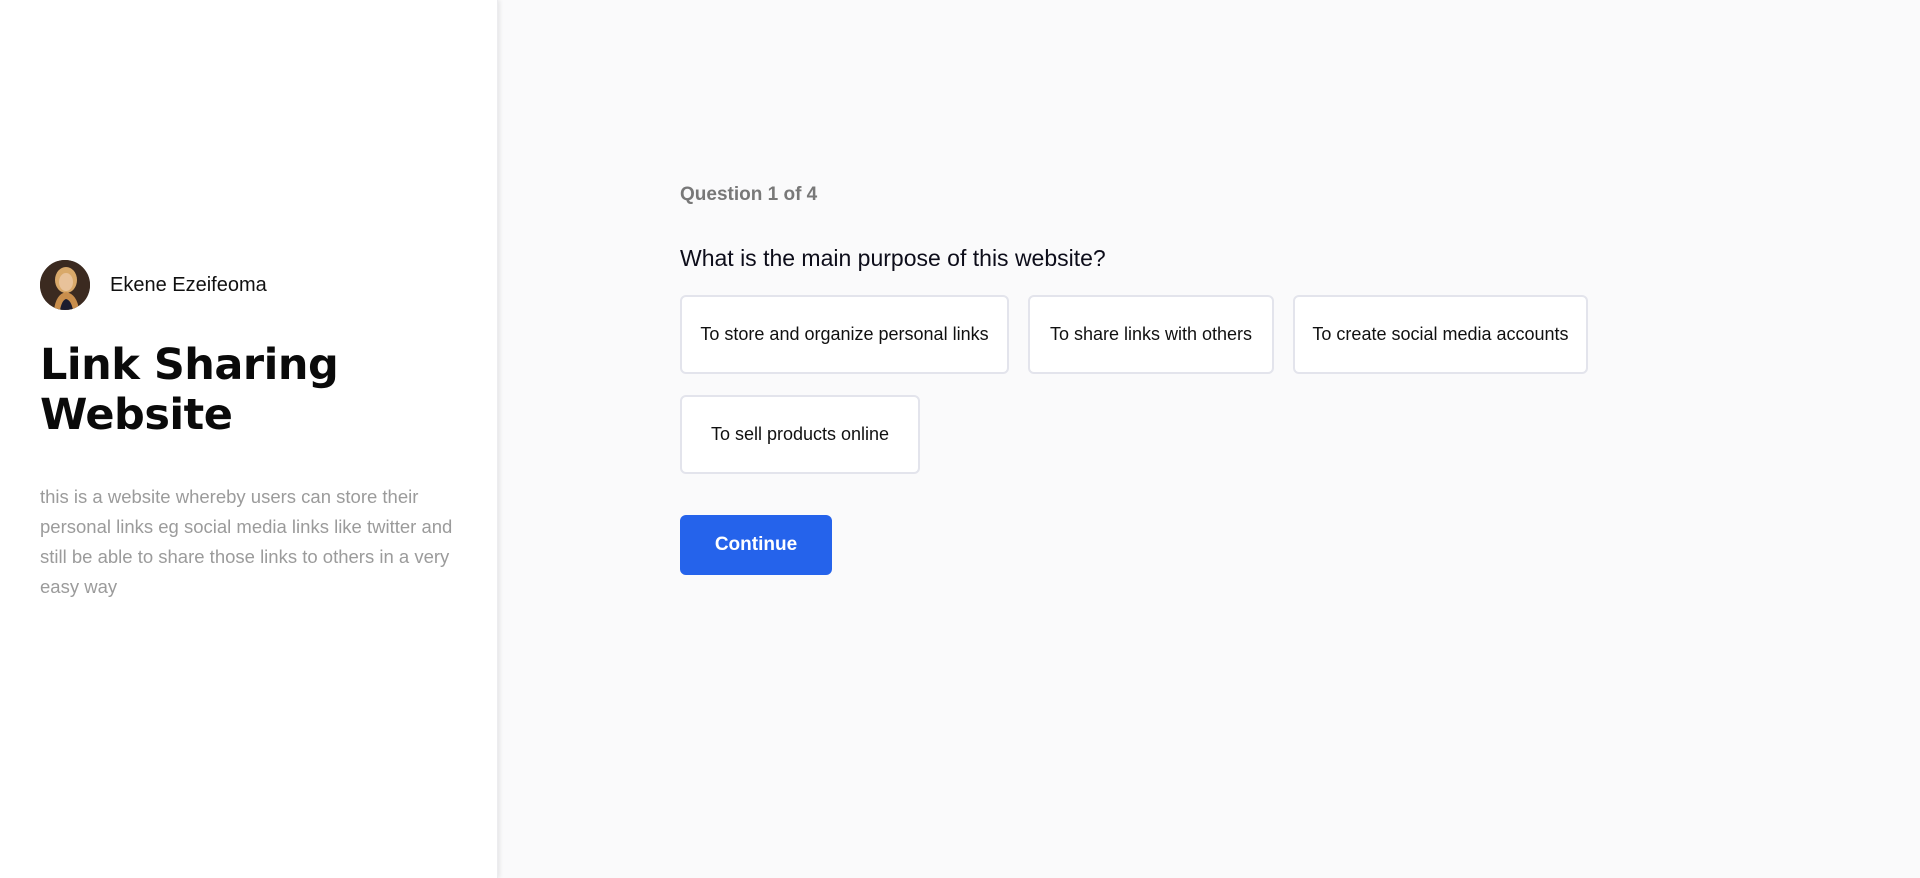 This screenshot has width=1920, height=878. I want to click on avatar, so click(65, 285).